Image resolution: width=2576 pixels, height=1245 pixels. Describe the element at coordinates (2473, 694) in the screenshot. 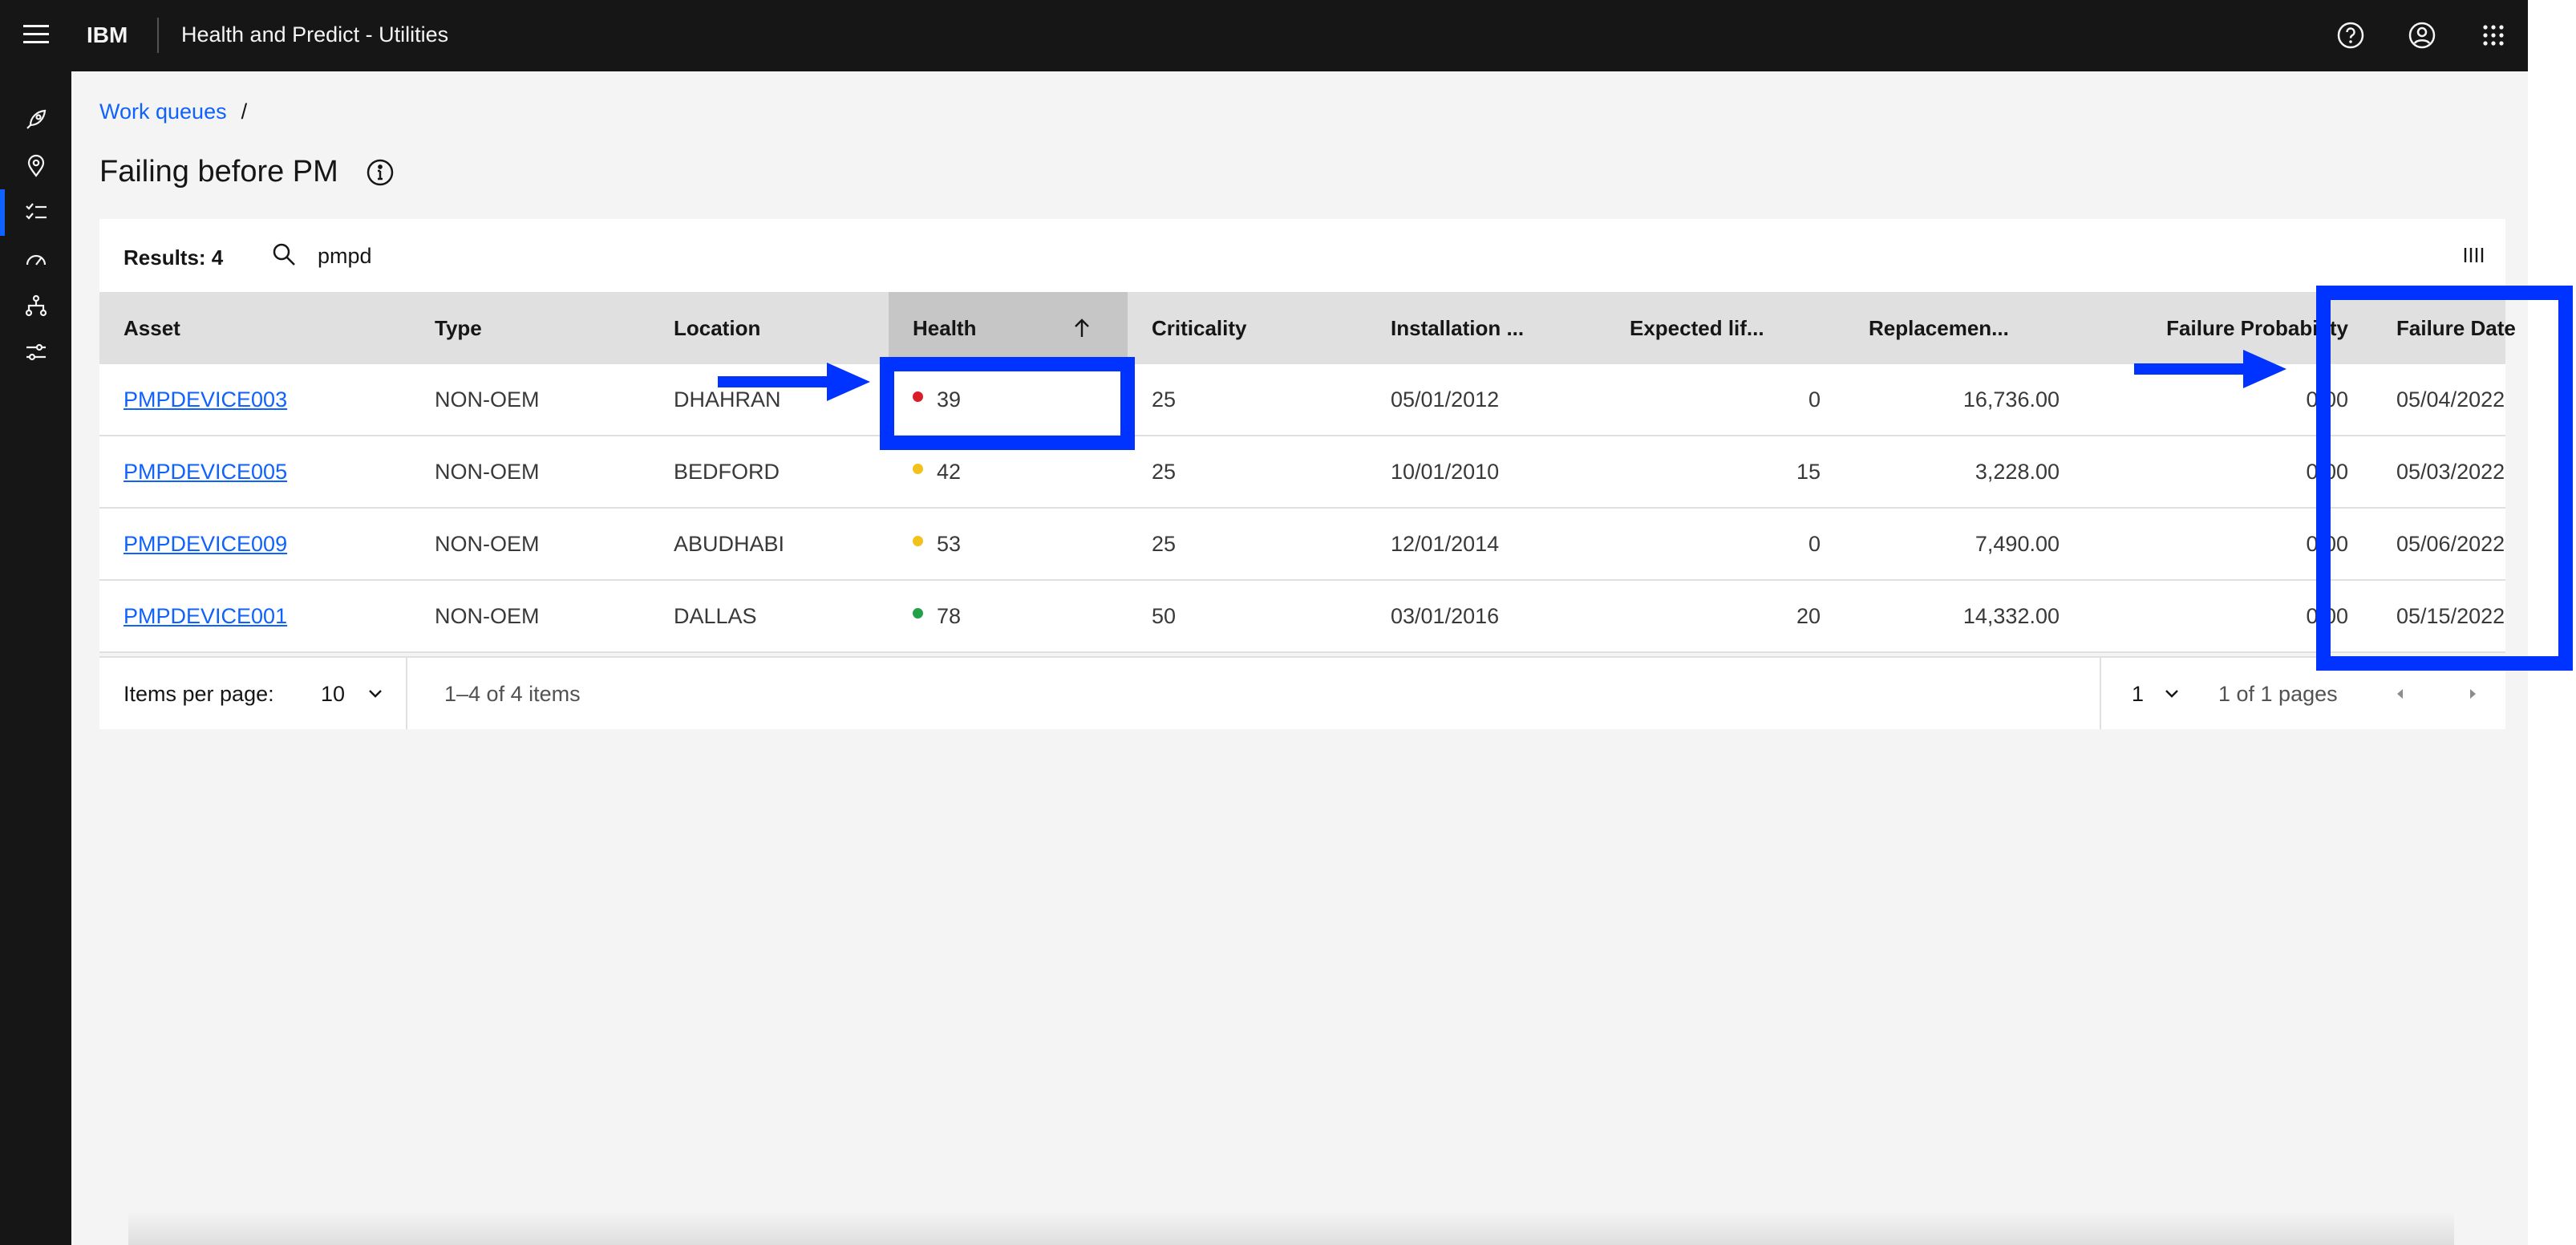

I see `next-page-icon` at that location.